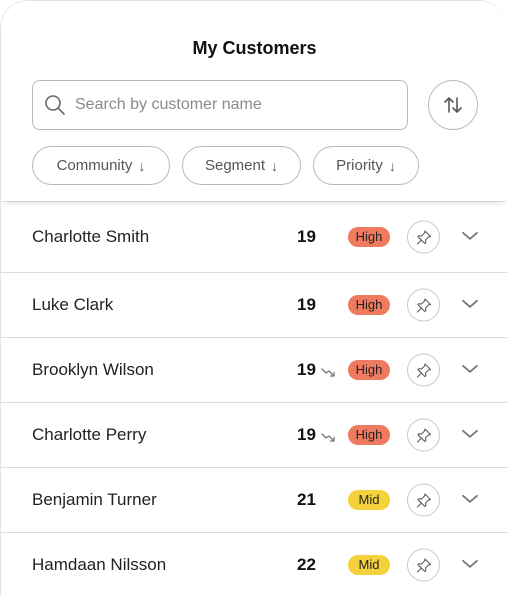 This screenshot has width=507, height=595. What do you see at coordinates (235, 165) in the screenshot?
I see `filter-segment-label: Segment` at bounding box center [235, 165].